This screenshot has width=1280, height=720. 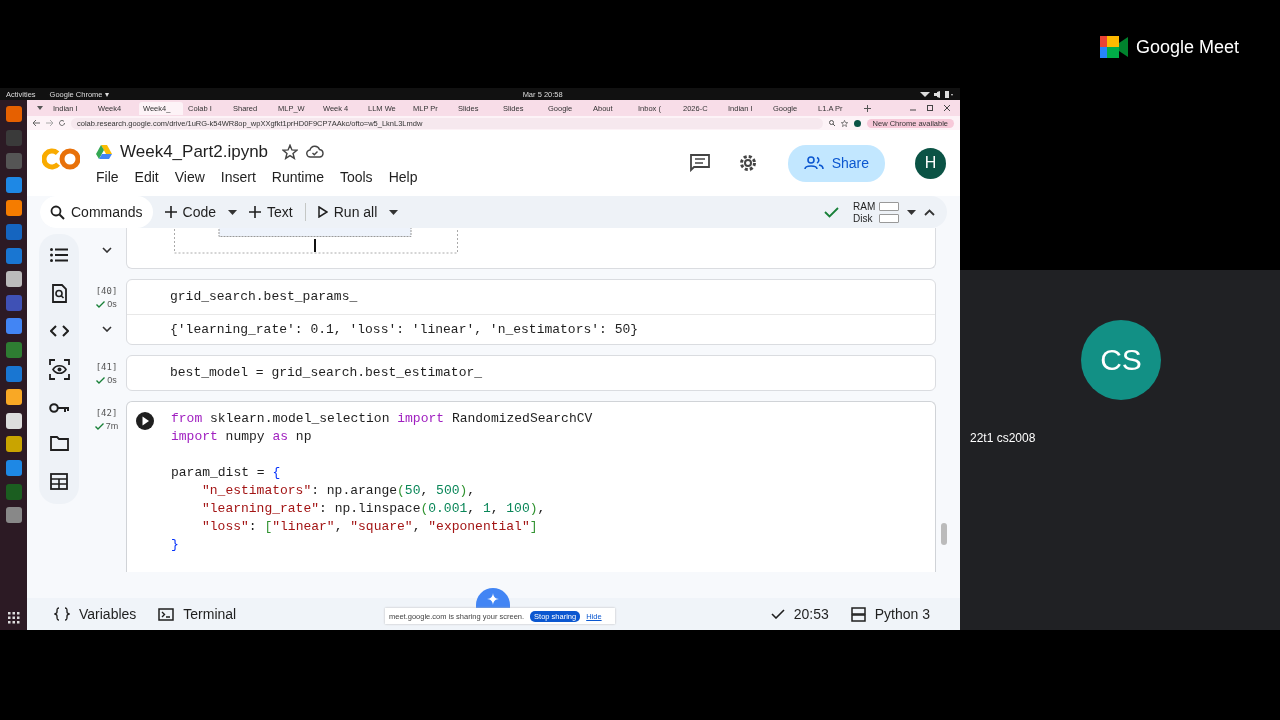 What do you see at coordinates (13, 618) in the screenshot?
I see `apps-grid-icon` at bounding box center [13, 618].